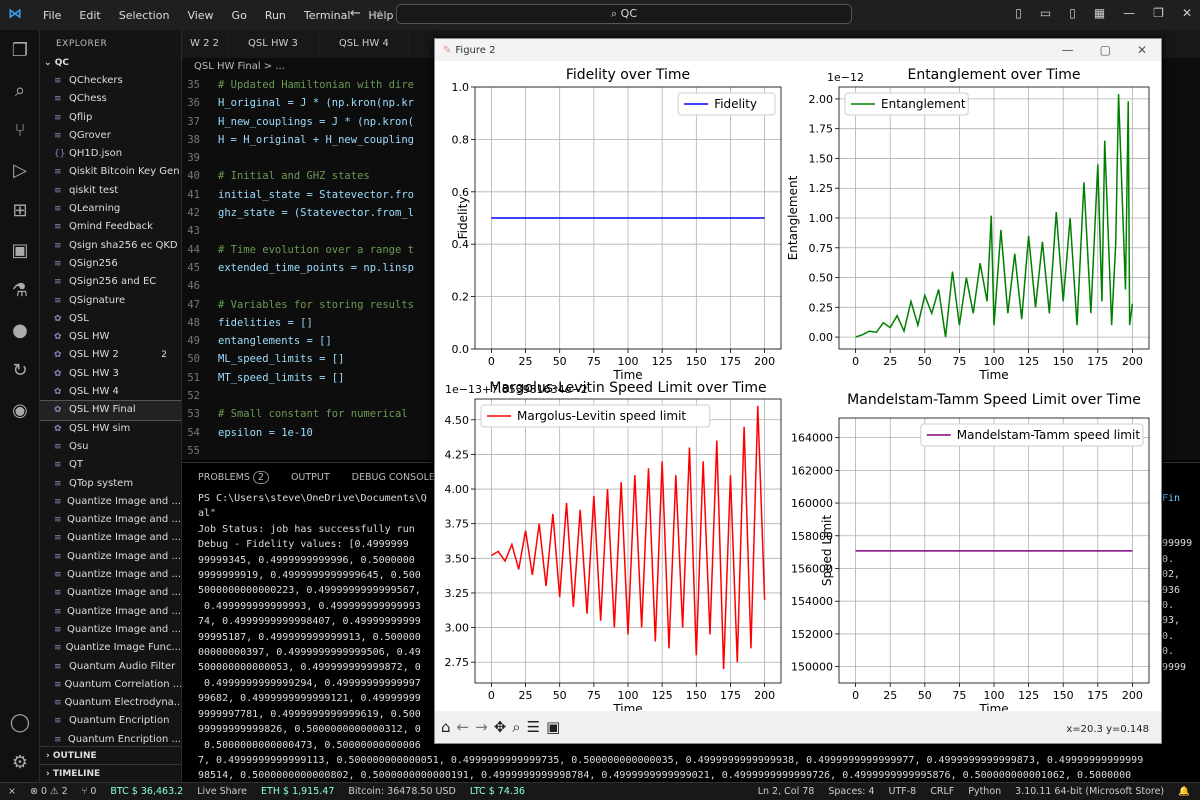  I want to click on file-item: ≡ Quantum Encription, so click(110, 721).